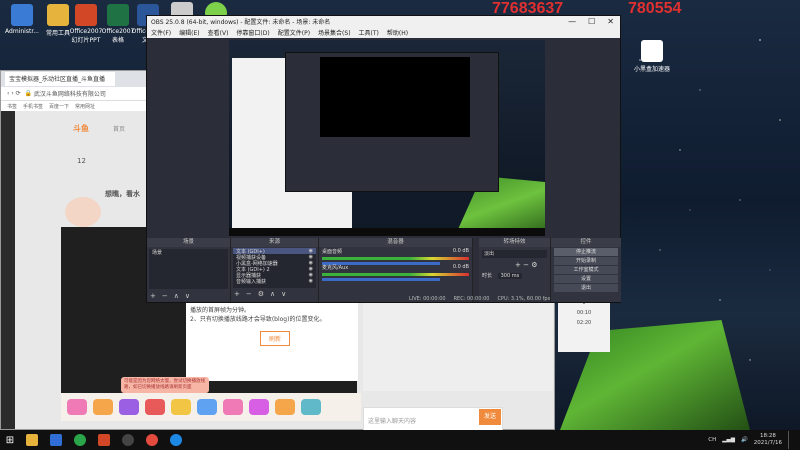 Image resolution: width=800 pixels, height=450 pixels. Describe the element at coordinates (258, 319) in the screenshot. I see `notice-line: 2、只有切换播放线路才会导致(blog)的位置变化。` at that location.